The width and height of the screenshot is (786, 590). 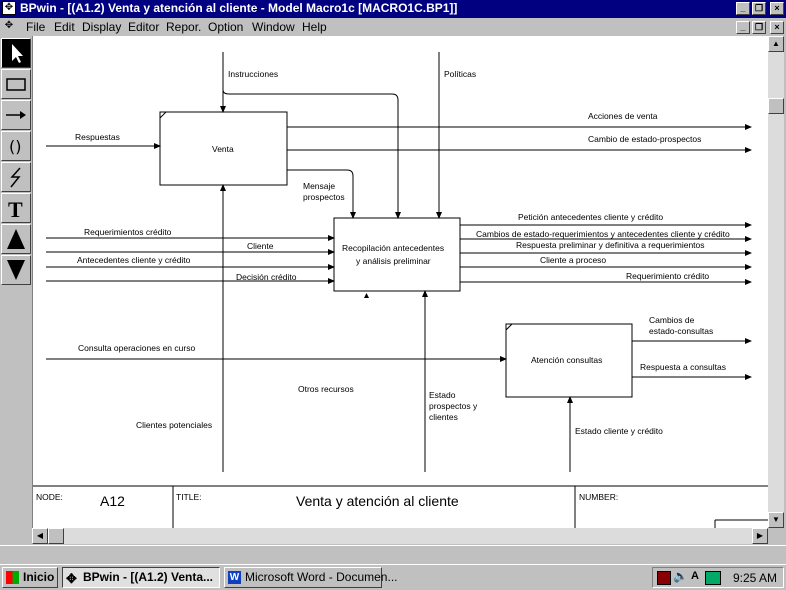 What do you see at coordinates (590, 217) in the screenshot?
I see `label-peticion: Petición antecedentes cliente y crédito` at bounding box center [590, 217].